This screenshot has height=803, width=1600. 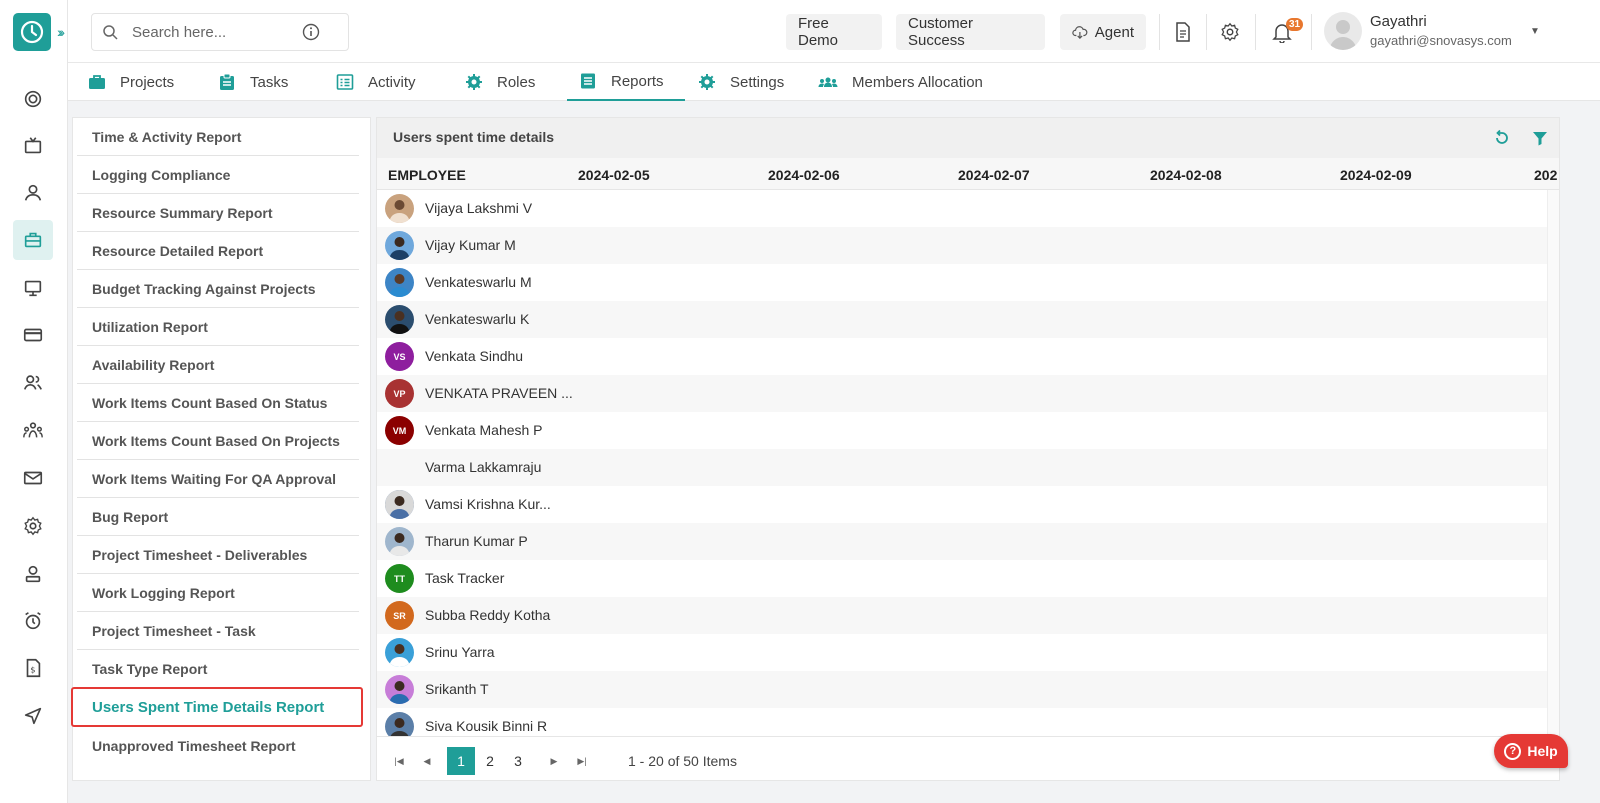 I want to click on projects-briefcase-icon, so click(x=33, y=240).